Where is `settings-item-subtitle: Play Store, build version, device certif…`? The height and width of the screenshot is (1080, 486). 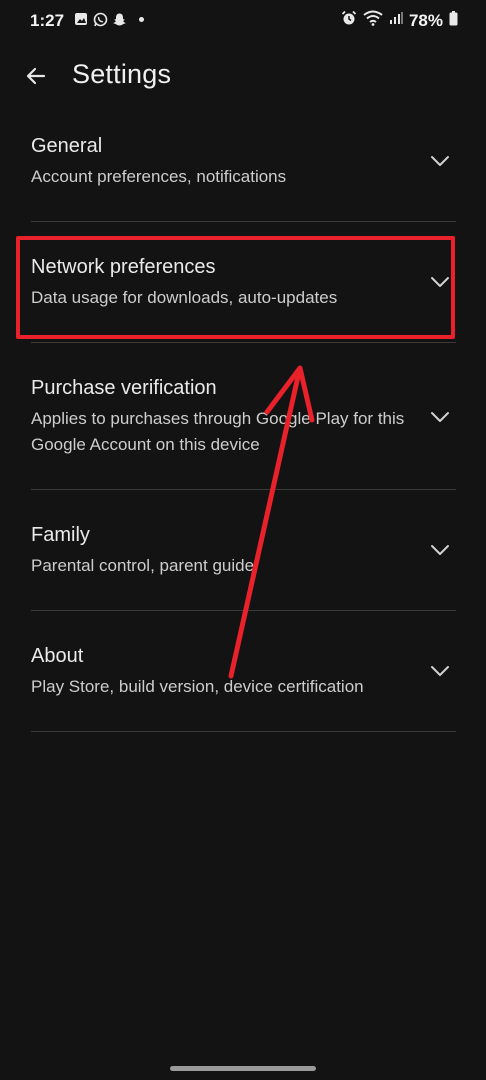 settings-item-subtitle: Play Store, build version, device certif… is located at coordinates (197, 686).